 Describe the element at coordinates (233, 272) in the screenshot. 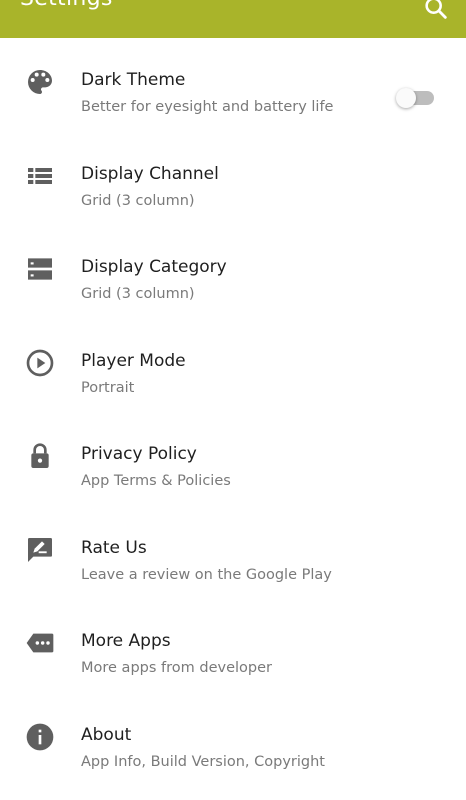

I see `setting-display-category: Display Category Grid (3 column)` at that location.